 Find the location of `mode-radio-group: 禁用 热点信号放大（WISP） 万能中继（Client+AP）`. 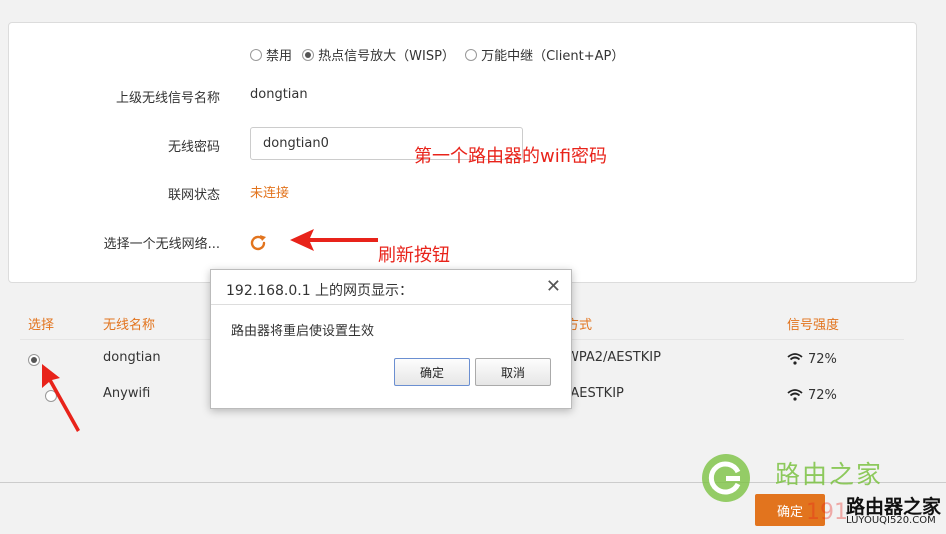

mode-radio-group: 禁用 热点信号放大（WISP） 万能中继（Client+AP） is located at coordinates (440, 54).